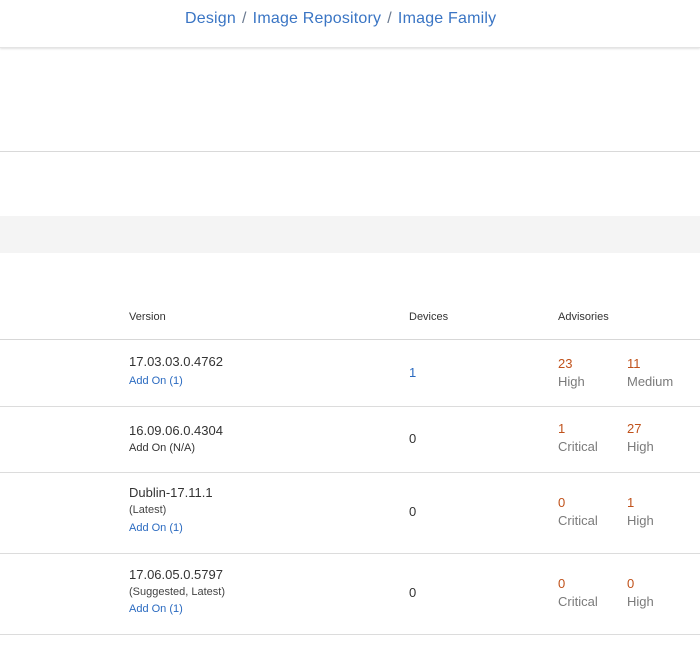 Image resolution: width=700 pixels, height=649 pixels. What do you see at coordinates (583, 317) in the screenshot?
I see `column-header-advisories: Advisories` at bounding box center [583, 317].